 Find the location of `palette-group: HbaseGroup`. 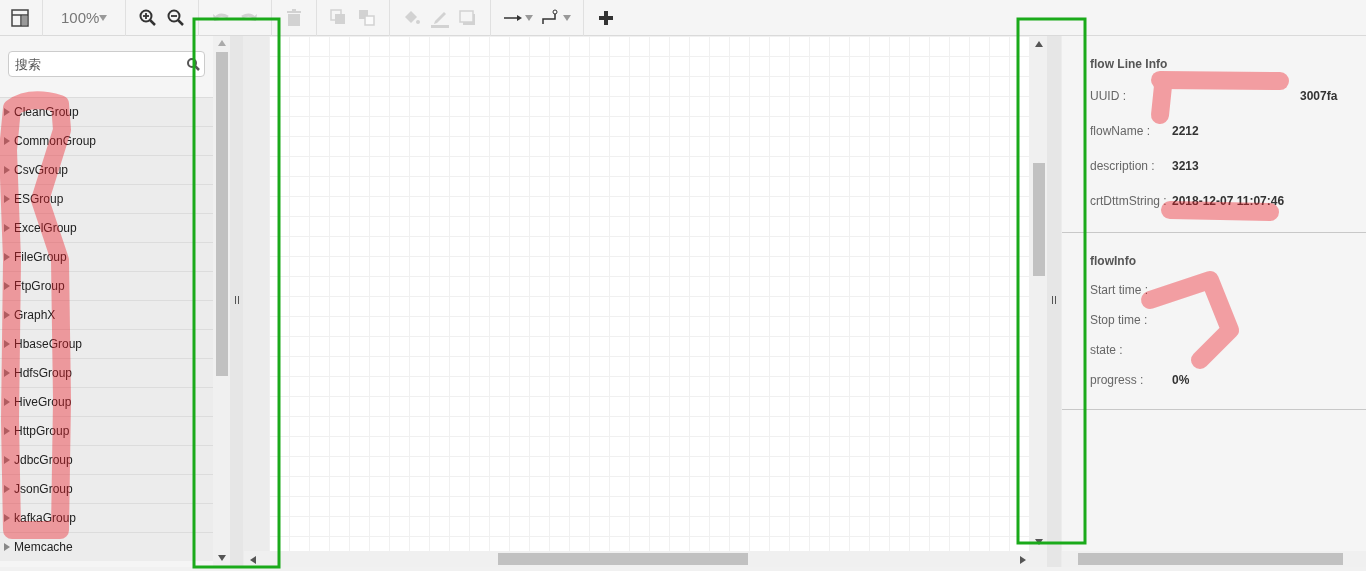

palette-group: HbaseGroup is located at coordinates (106, 343).